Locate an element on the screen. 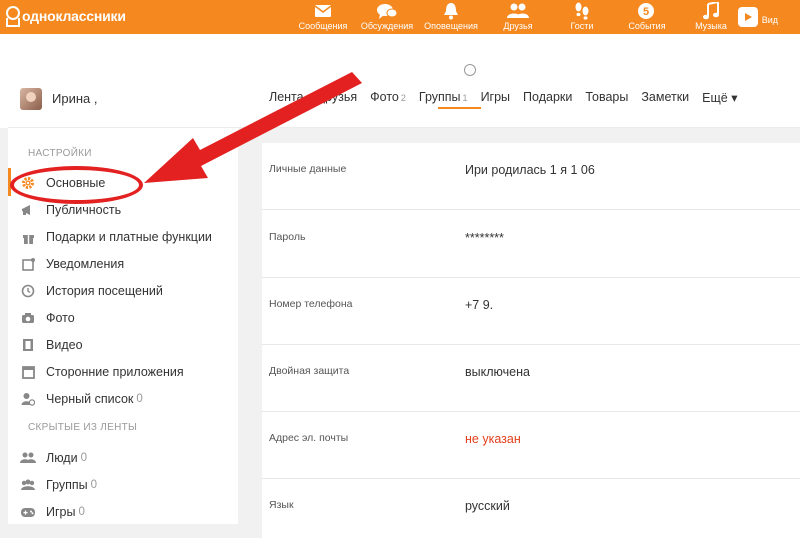 This screenshot has width=800, height=538. setting-value: русский is located at coordinates (487, 506).